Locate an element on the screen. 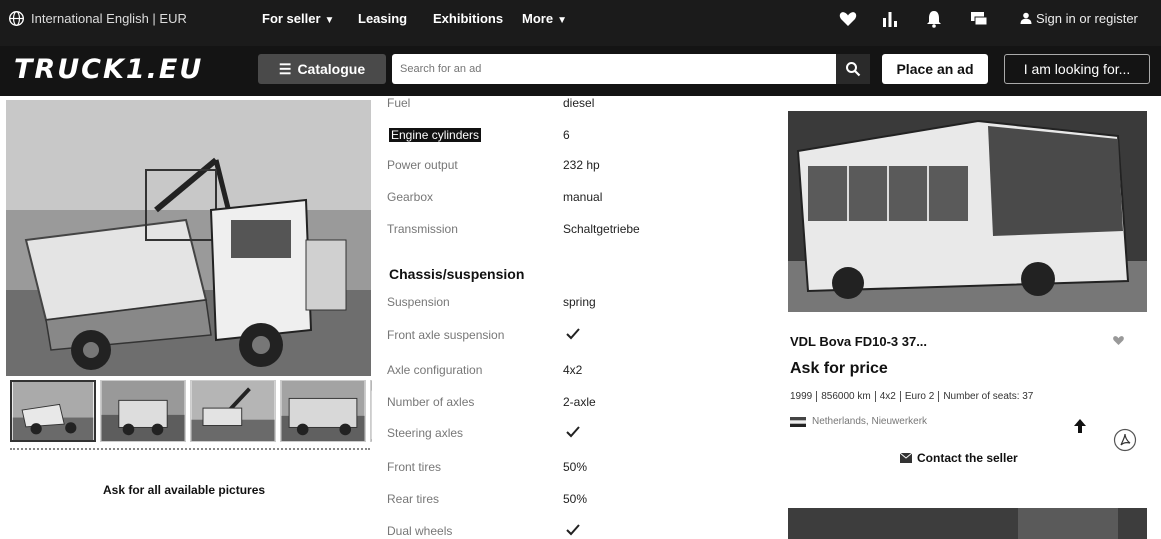 The image size is (1161, 539). spec-row-axle-configuration: Axle configuration 4x2 is located at coordinates (580, 371).